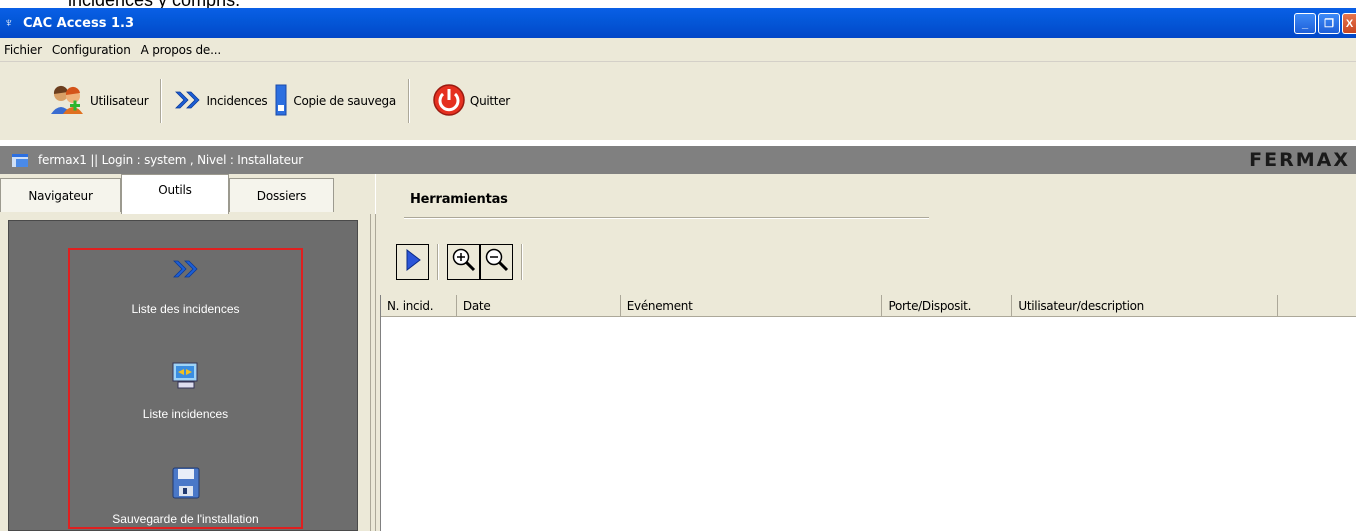  What do you see at coordinates (68, 101) in the screenshot?
I see `users-icon` at bounding box center [68, 101].